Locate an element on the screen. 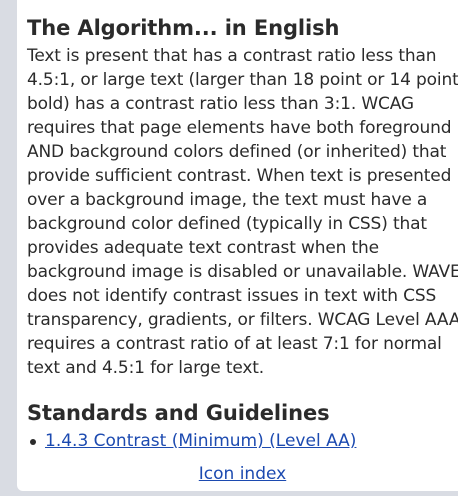 The image size is (458, 496). standards-list-item: 1.4.3 Contrast (Minimum) (Level AA) is located at coordinates (242, 441).